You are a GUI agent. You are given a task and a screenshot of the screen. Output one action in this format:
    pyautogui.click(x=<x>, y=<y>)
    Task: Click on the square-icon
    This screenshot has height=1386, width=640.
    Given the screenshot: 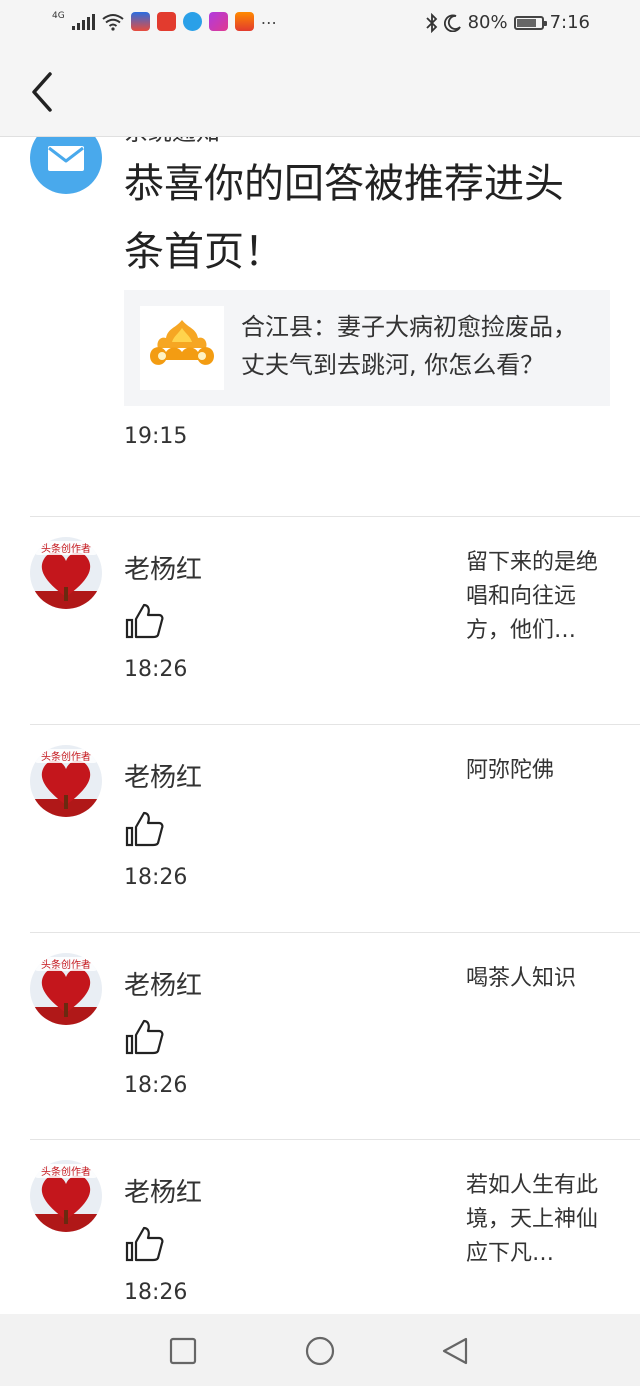 What is the action you would take?
    pyautogui.click(x=183, y=1351)
    